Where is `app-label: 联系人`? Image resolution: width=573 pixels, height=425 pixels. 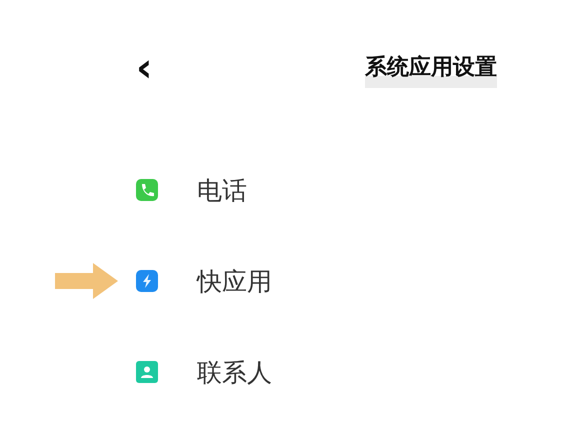
app-label: 联系人 is located at coordinates (234, 372).